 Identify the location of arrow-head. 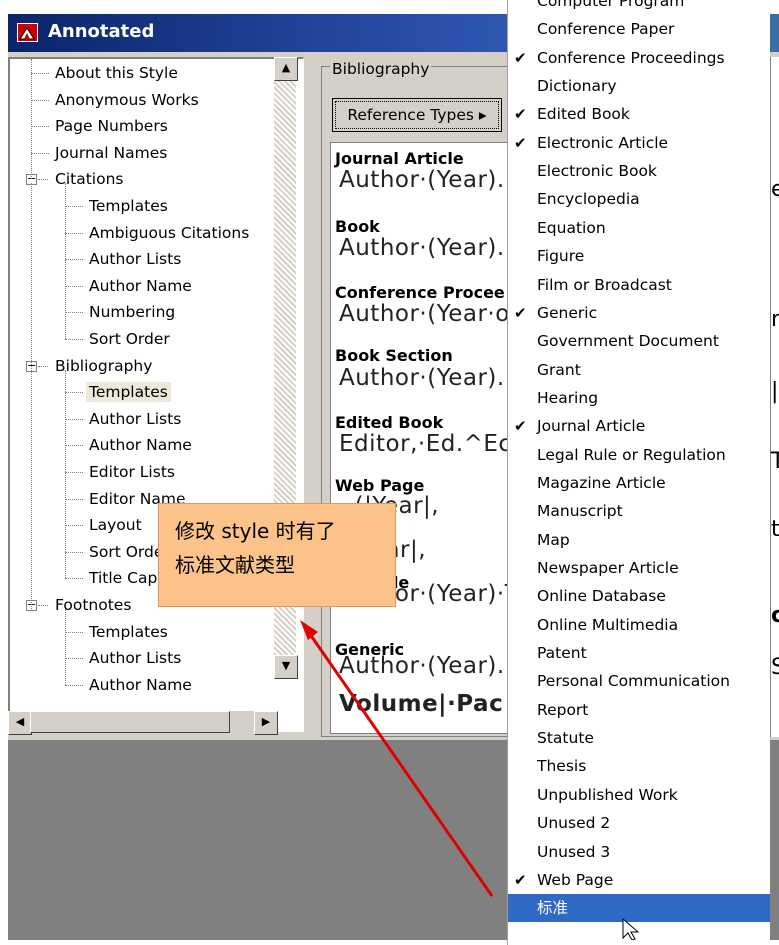
(309, 630).